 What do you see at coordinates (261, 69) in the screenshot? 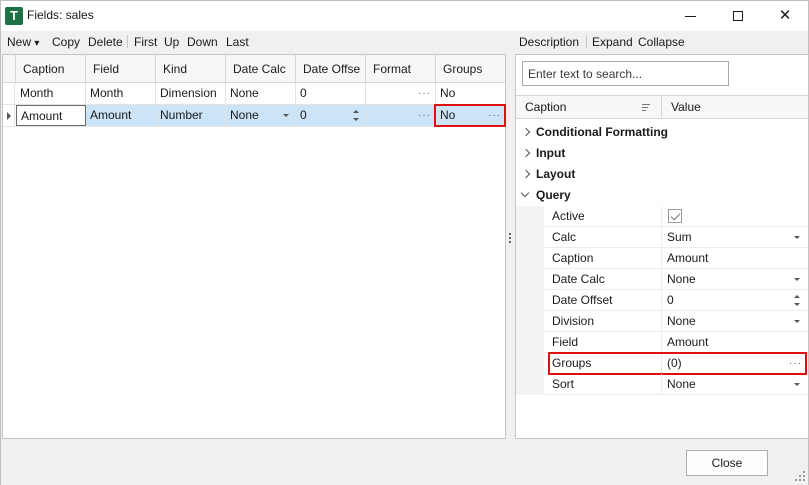
I see `column-header-date-calc: Date Calc` at bounding box center [261, 69].